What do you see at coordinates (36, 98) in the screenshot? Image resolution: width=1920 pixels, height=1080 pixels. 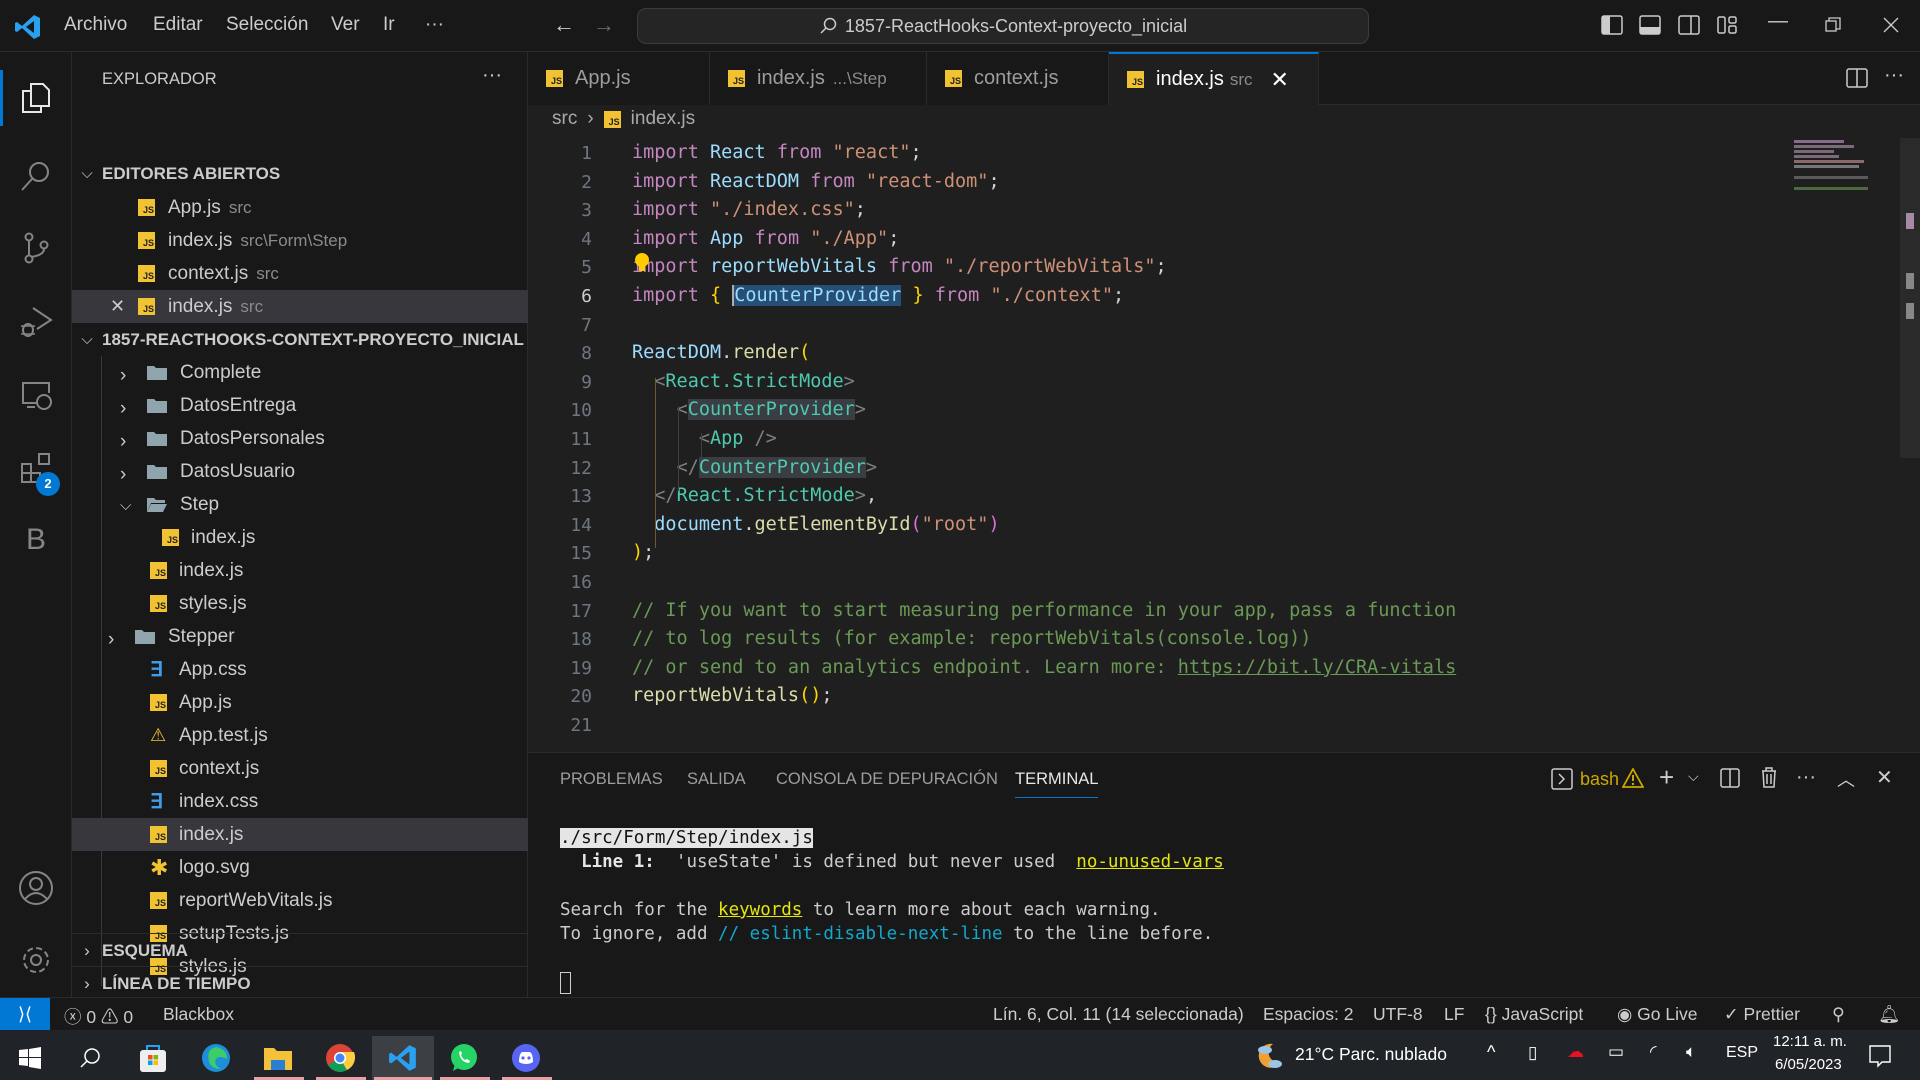 I see `activity-explorer` at bounding box center [36, 98].